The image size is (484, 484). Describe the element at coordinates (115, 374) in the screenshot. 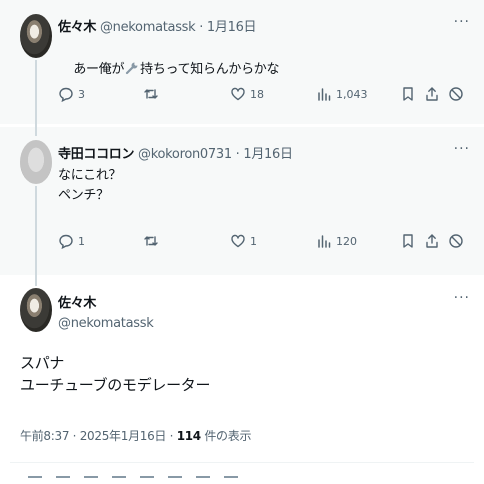

I see `tweet-text: スパナ ユーチューブのモデレーター` at that location.